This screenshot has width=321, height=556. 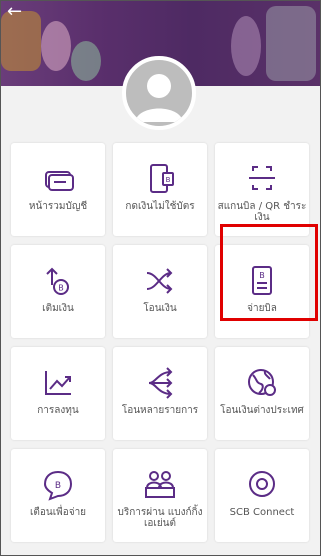 I want to click on menu-tile-scan-qr: สแกนบิล / QR ชำระเงิน, so click(x=262, y=189).